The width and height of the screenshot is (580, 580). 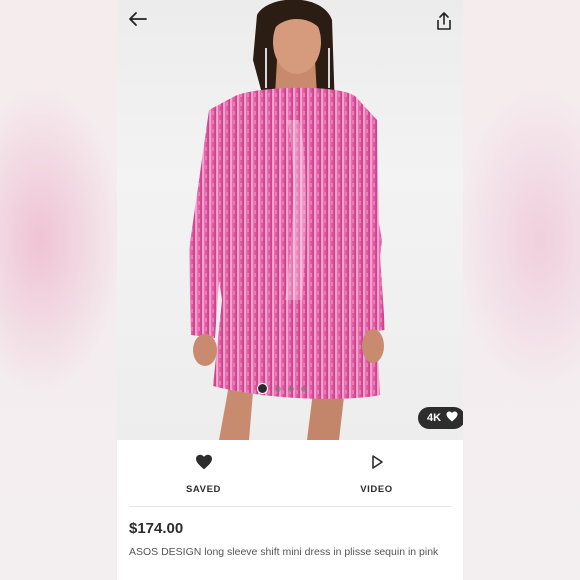 What do you see at coordinates (156, 528) in the screenshot?
I see `product-price: $174.00` at bounding box center [156, 528].